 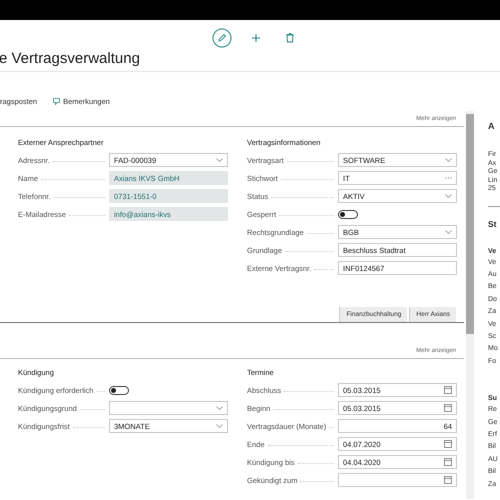 I want to click on date-field, so click(x=397, y=480).